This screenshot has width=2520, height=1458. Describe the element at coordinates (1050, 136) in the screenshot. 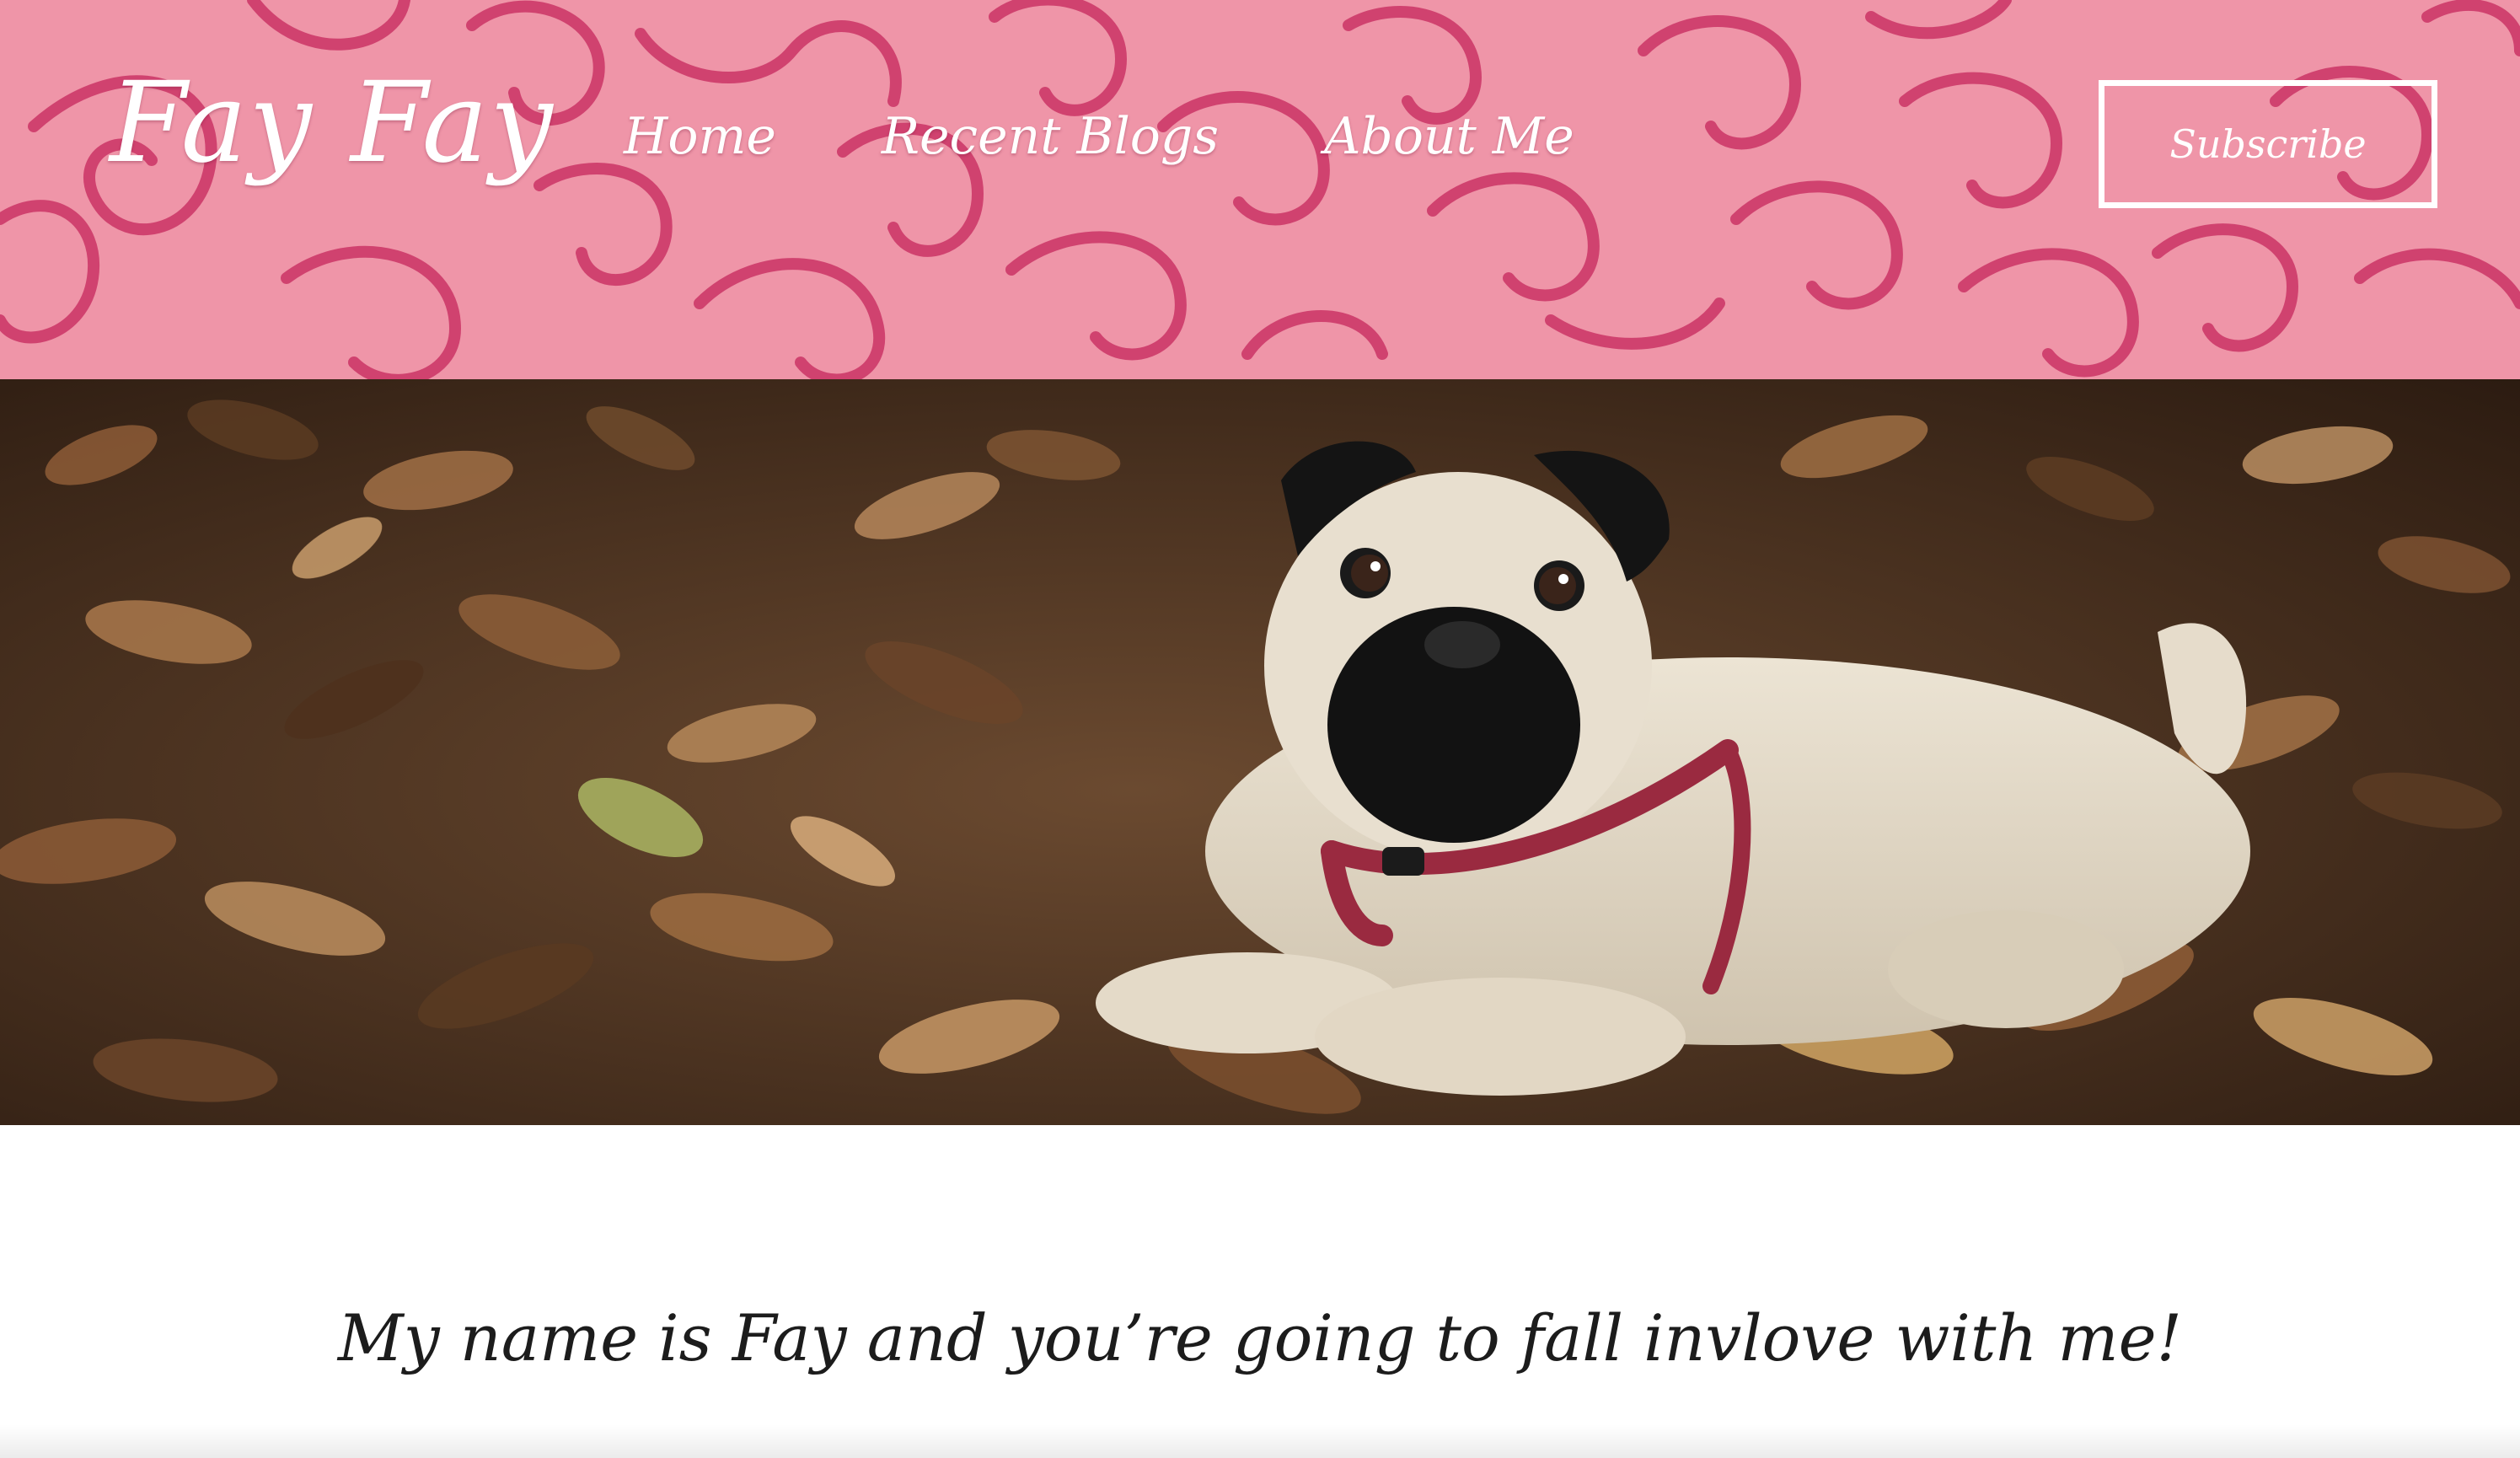

I see `nav-recent-blogs-link: Recent Blogs` at that location.